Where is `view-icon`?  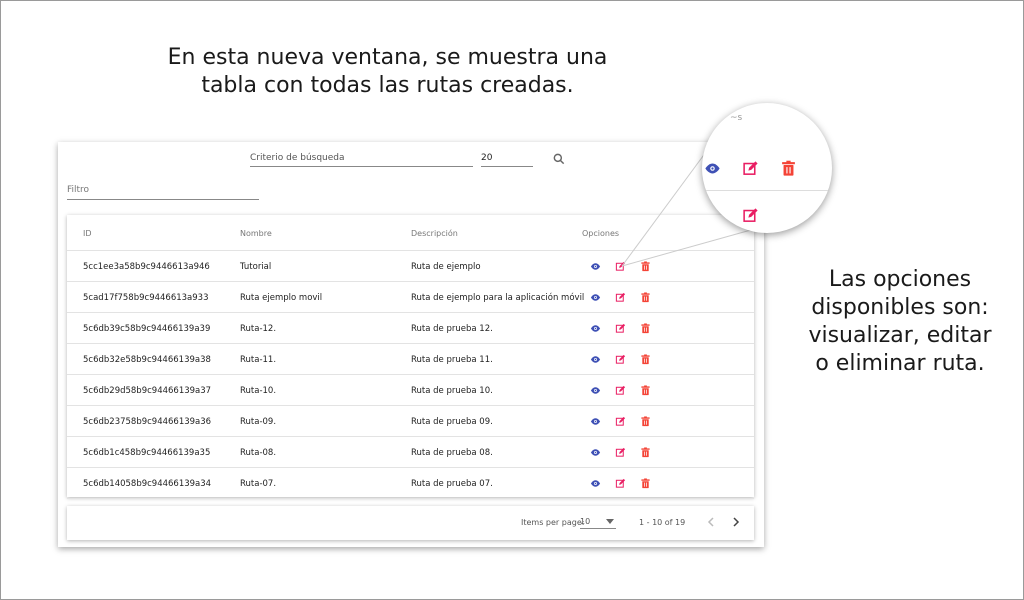
view-icon is located at coordinates (712, 168).